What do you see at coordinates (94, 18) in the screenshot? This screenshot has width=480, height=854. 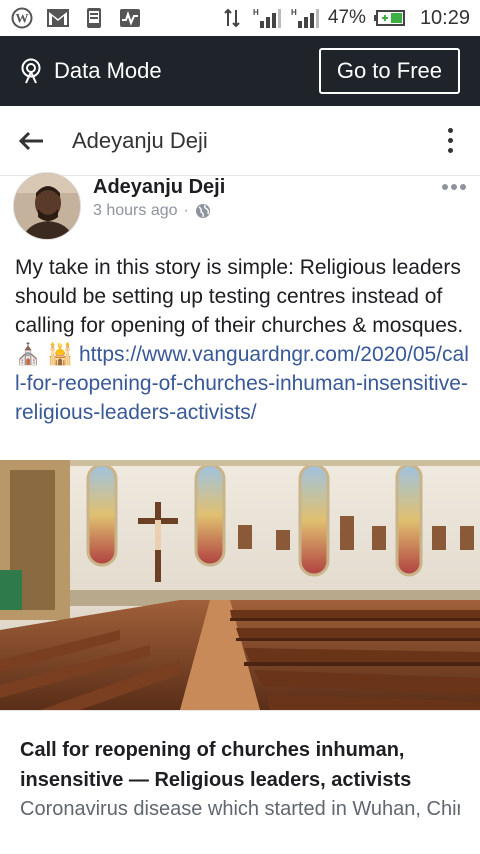 I see `phone-icon` at bounding box center [94, 18].